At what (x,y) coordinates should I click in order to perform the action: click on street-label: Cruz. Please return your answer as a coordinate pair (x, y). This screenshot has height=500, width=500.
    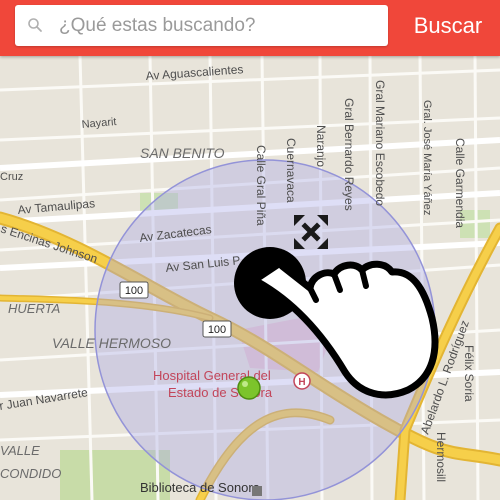
    Looking at the image, I should click on (11, 177).